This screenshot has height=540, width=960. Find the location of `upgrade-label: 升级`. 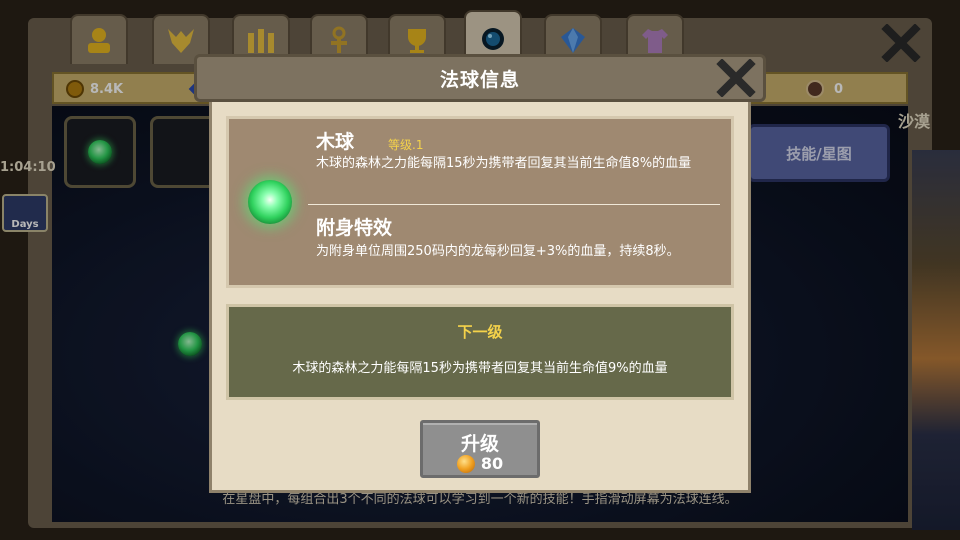

upgrade-label: 升级 is located at coordinates (479, 444).